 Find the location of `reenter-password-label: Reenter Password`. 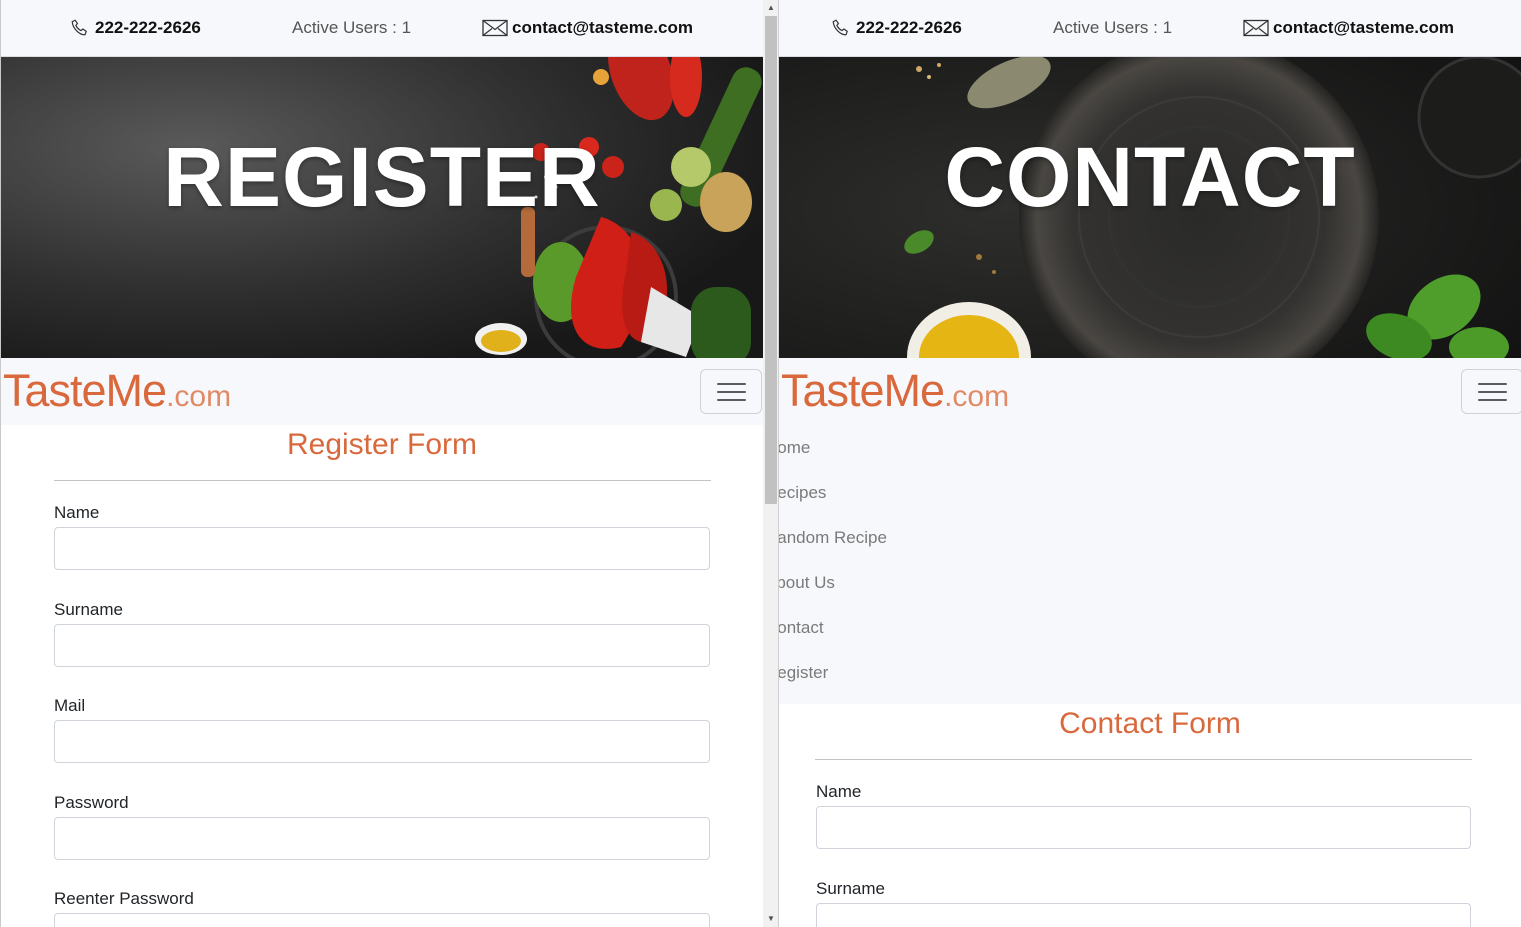

reenter-password-label: Reenter Password is located at coordinates (124, 898).